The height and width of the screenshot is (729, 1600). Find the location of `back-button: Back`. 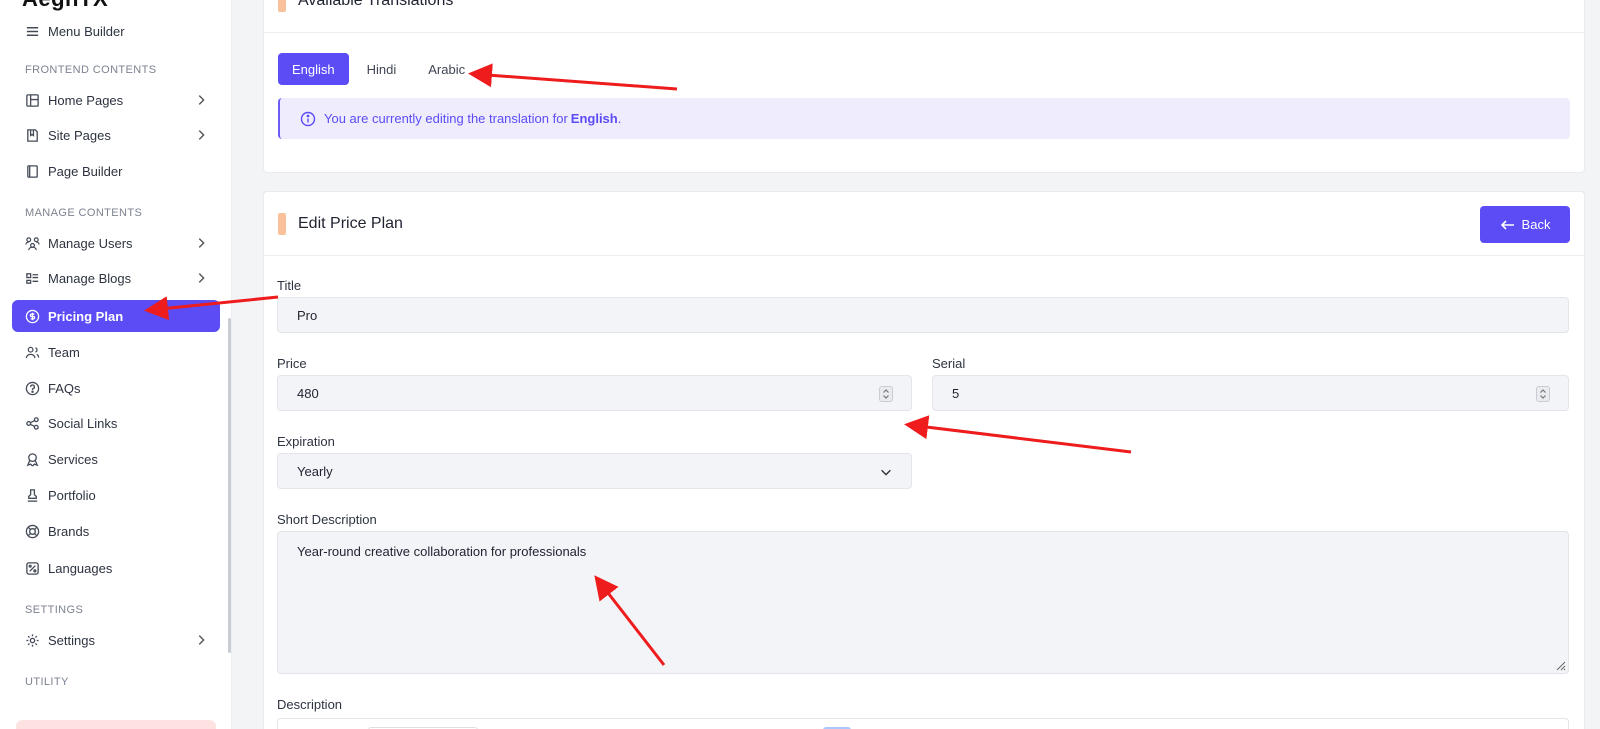

back-button: Back is located at coordinates (1525, 224).